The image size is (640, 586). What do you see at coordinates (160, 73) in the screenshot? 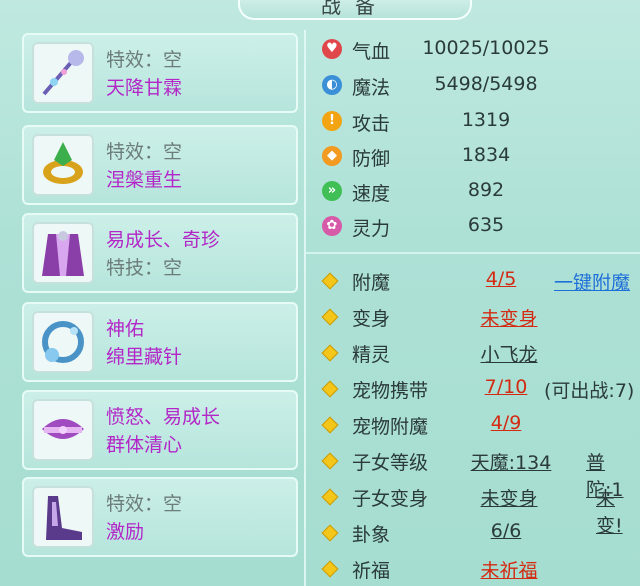
I see `equipment-card-weapon: 特效：空 天降甘霖` at bounding box center [160, 73].